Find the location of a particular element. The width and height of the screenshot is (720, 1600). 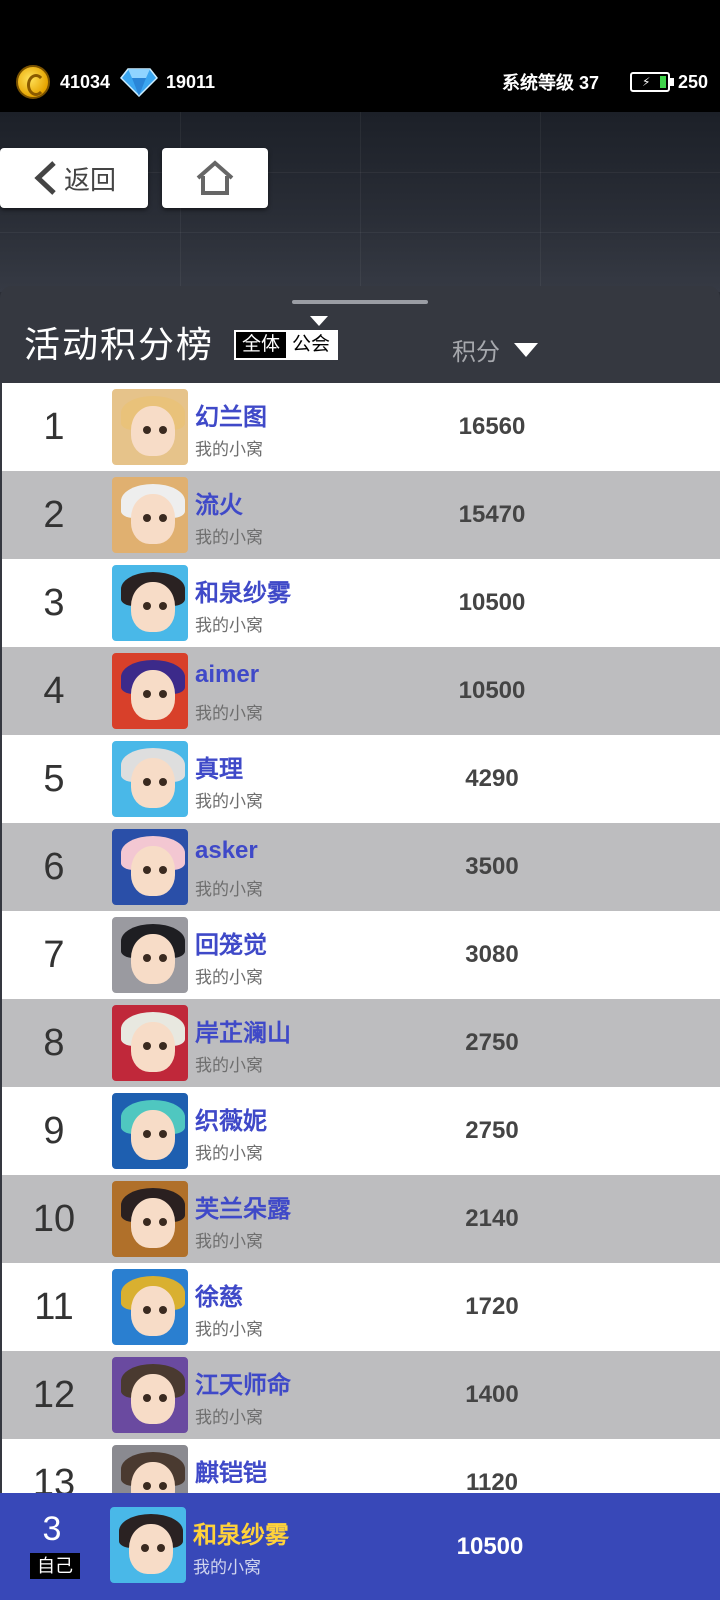

player-name: 真理 is located at coordinates (219, 766).